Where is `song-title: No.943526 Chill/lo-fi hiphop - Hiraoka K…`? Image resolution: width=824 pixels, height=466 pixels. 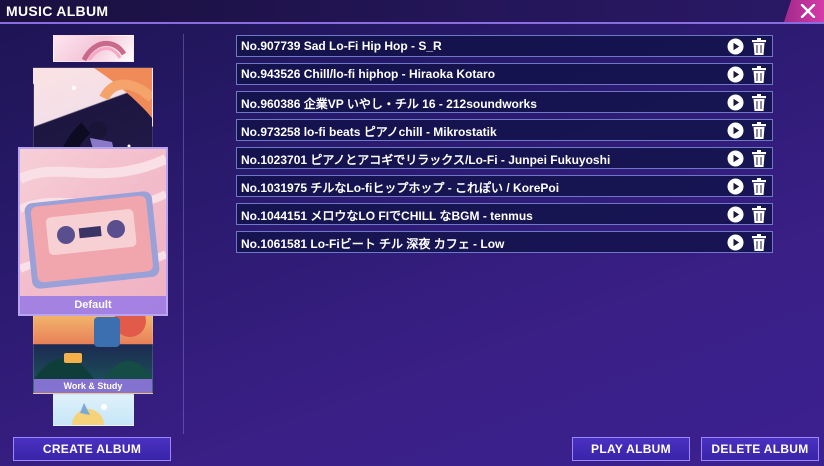
song-title: No.943526 Chill/lo-fi hiphop - Hiraoka K… is located at coordinates (368, 74).